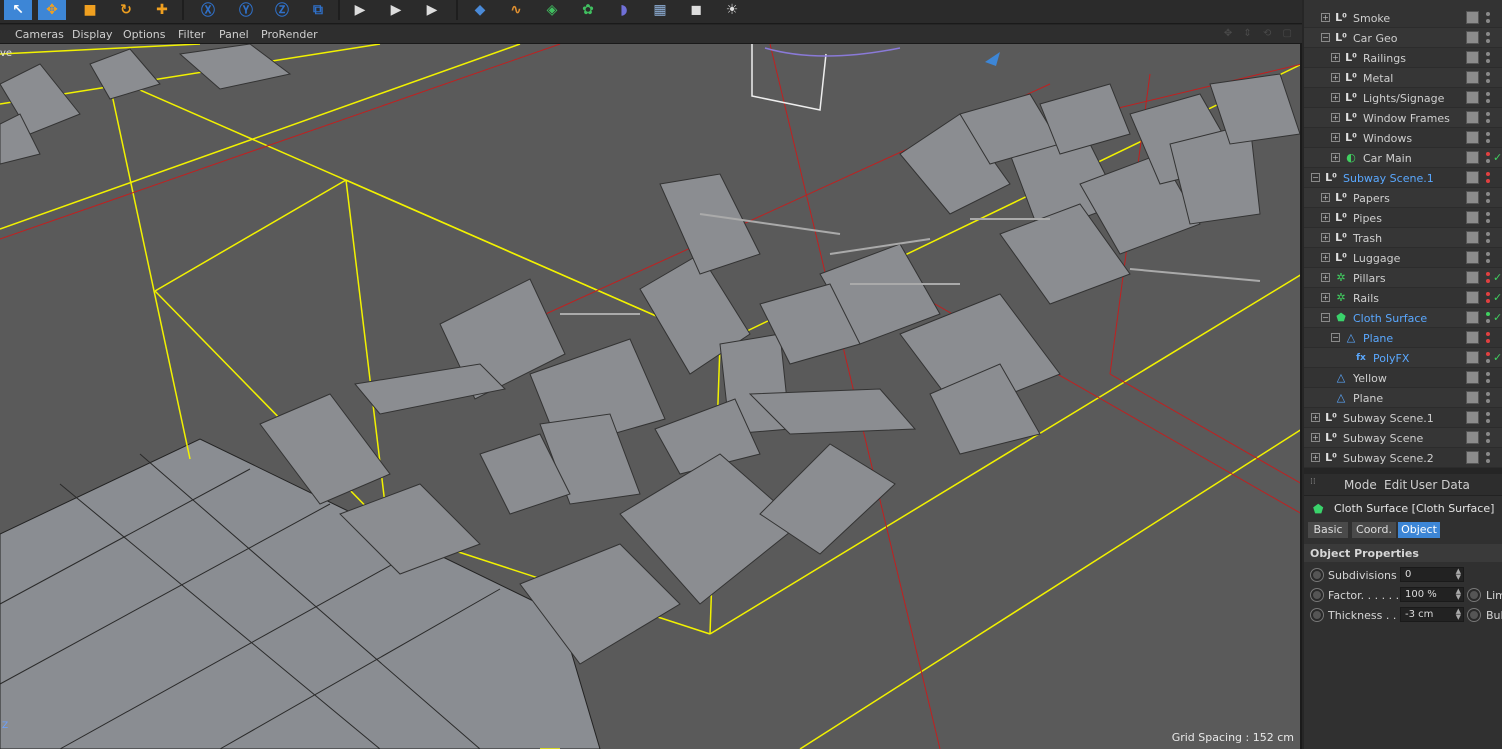  What do you see at coordinates (1403, 38) in the screenshot?
I see `object-row: − L⁰ Car Geo` at bounding box center [1403, 38].